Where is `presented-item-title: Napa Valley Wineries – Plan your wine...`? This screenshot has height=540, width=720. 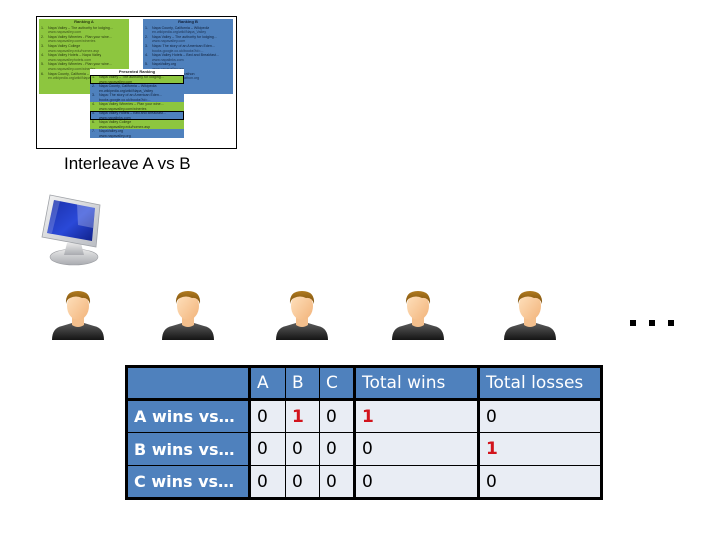
presented-item-title: Napa Valley Wineries – Plan your wine... is located at coordinates (131, 104).